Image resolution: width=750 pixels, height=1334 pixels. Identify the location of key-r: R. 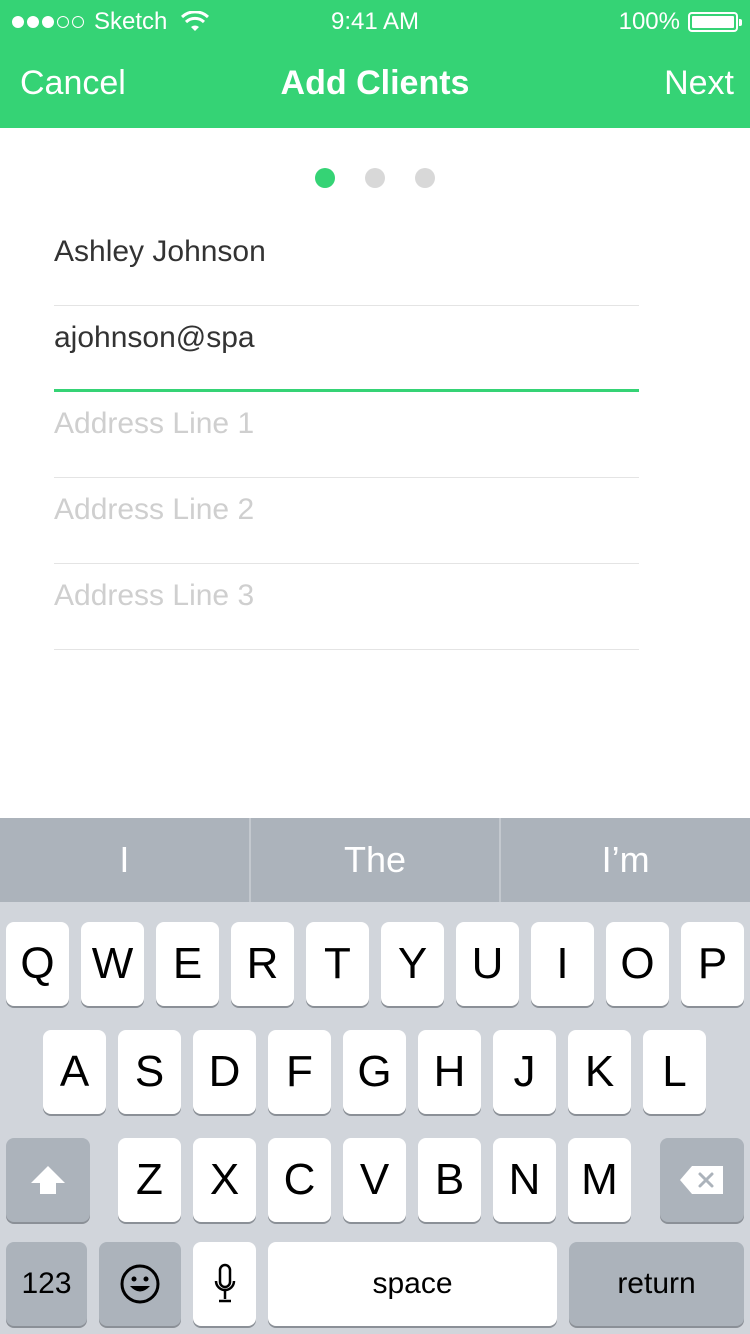
(262, 964).